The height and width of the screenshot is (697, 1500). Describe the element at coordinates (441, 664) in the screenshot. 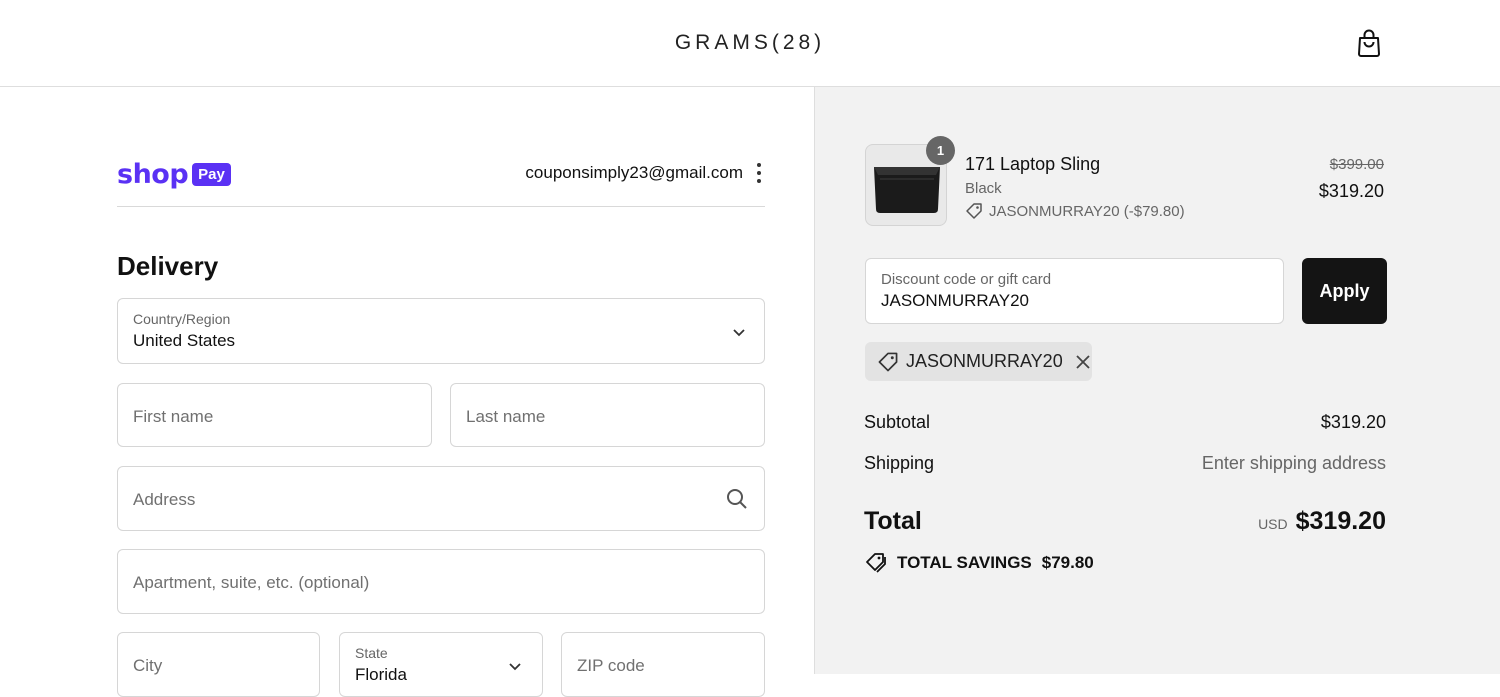

I see `state-select: State Florida` at that location.